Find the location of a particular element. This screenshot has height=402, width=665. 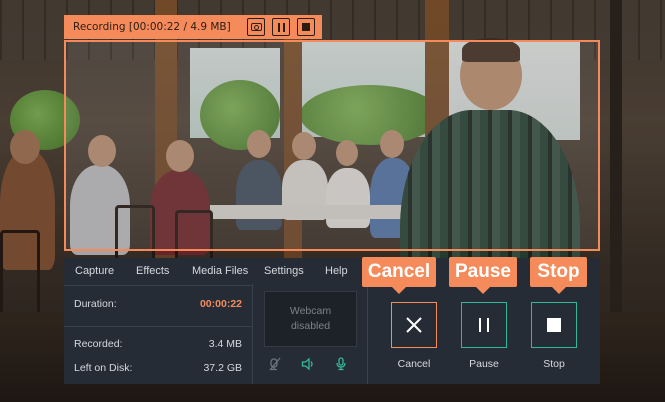

recording-status: Recording [00:00:22 / 4.9 MB] is located at coordinates (152, 27).